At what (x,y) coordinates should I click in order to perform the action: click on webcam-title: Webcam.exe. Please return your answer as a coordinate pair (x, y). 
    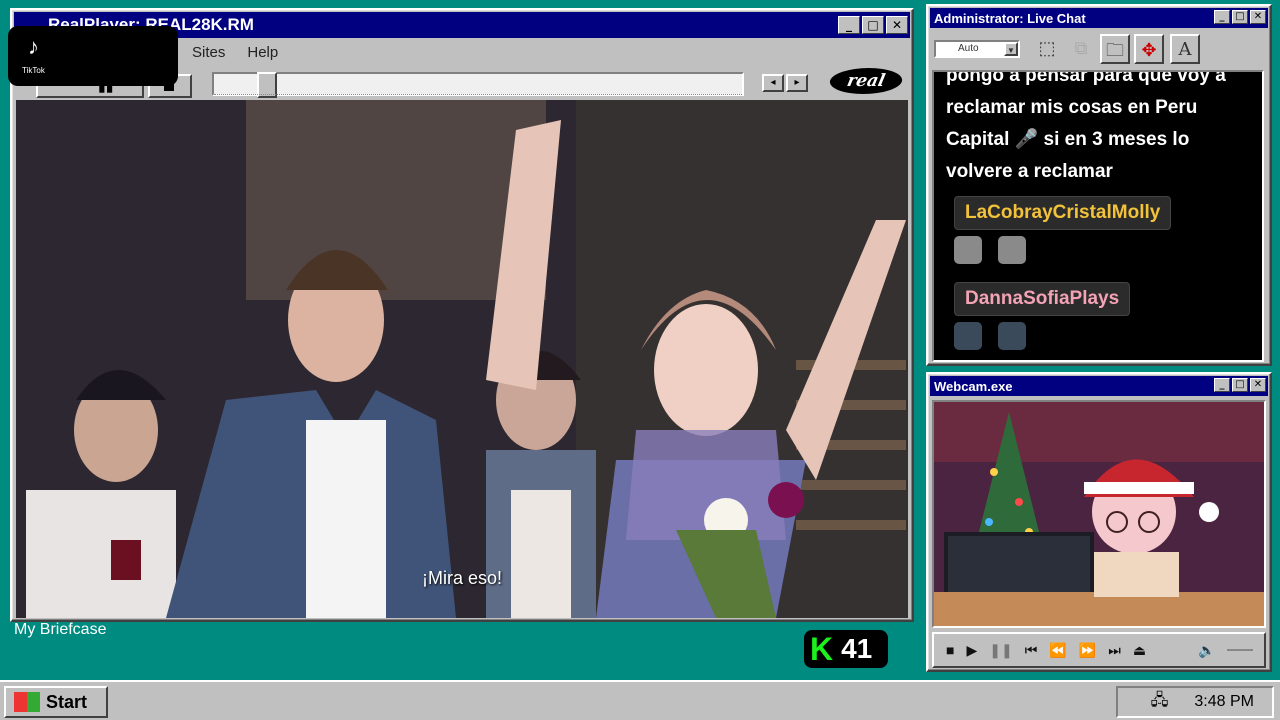
    Looking at the image, I should click on (973, 386).